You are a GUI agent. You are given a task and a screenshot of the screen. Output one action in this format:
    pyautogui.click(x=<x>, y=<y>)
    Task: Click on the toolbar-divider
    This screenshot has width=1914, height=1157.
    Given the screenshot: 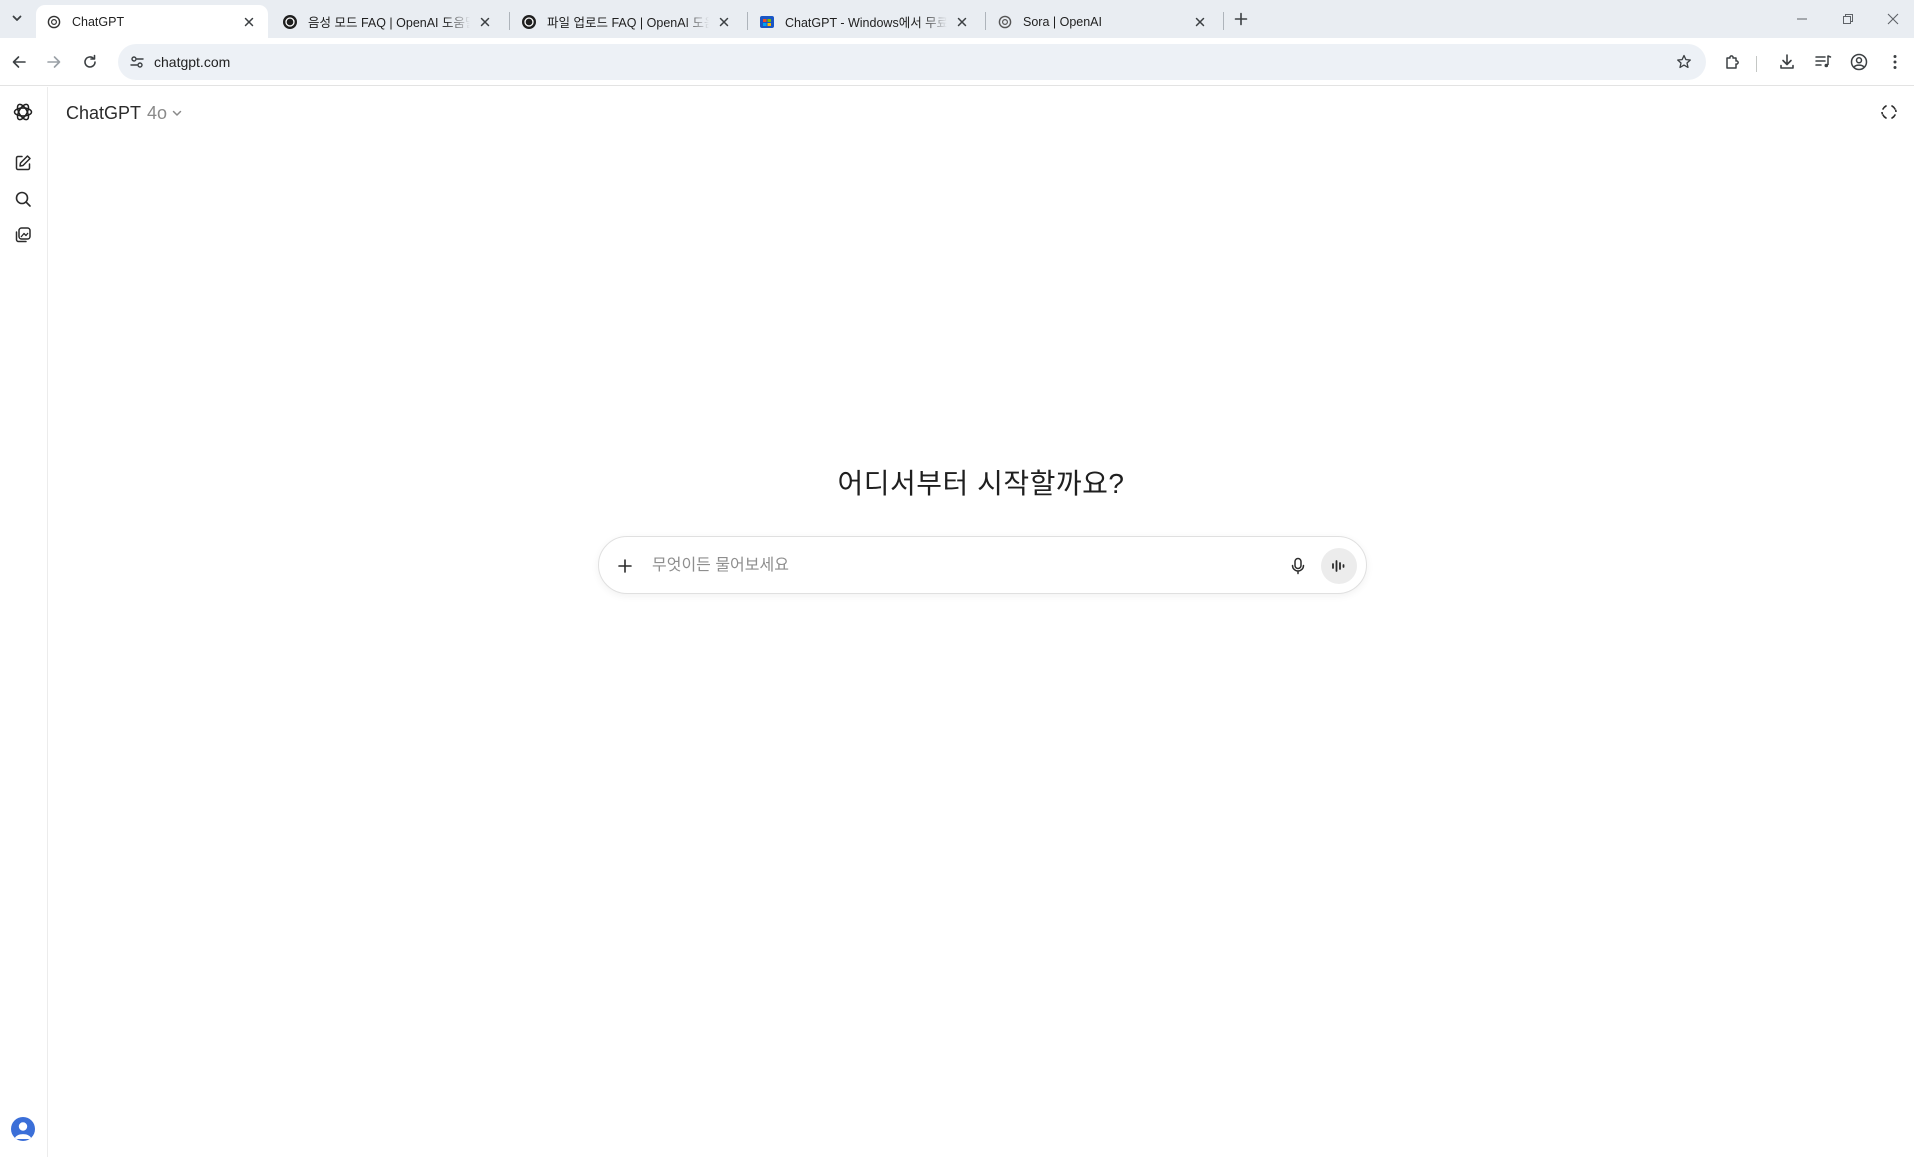 What is the action you would take?
    pyautogui.click(x=1756, y=64)
    